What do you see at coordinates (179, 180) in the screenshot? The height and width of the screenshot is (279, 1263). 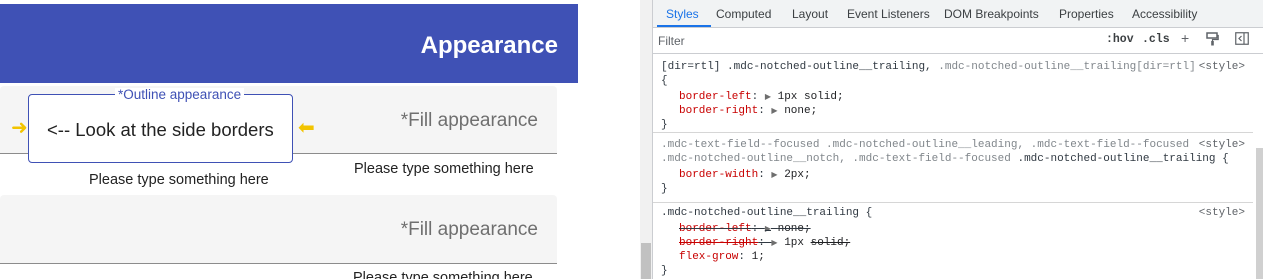 I see `outline-field-helper-text: Please type something here` at bounding box center [179, 180].